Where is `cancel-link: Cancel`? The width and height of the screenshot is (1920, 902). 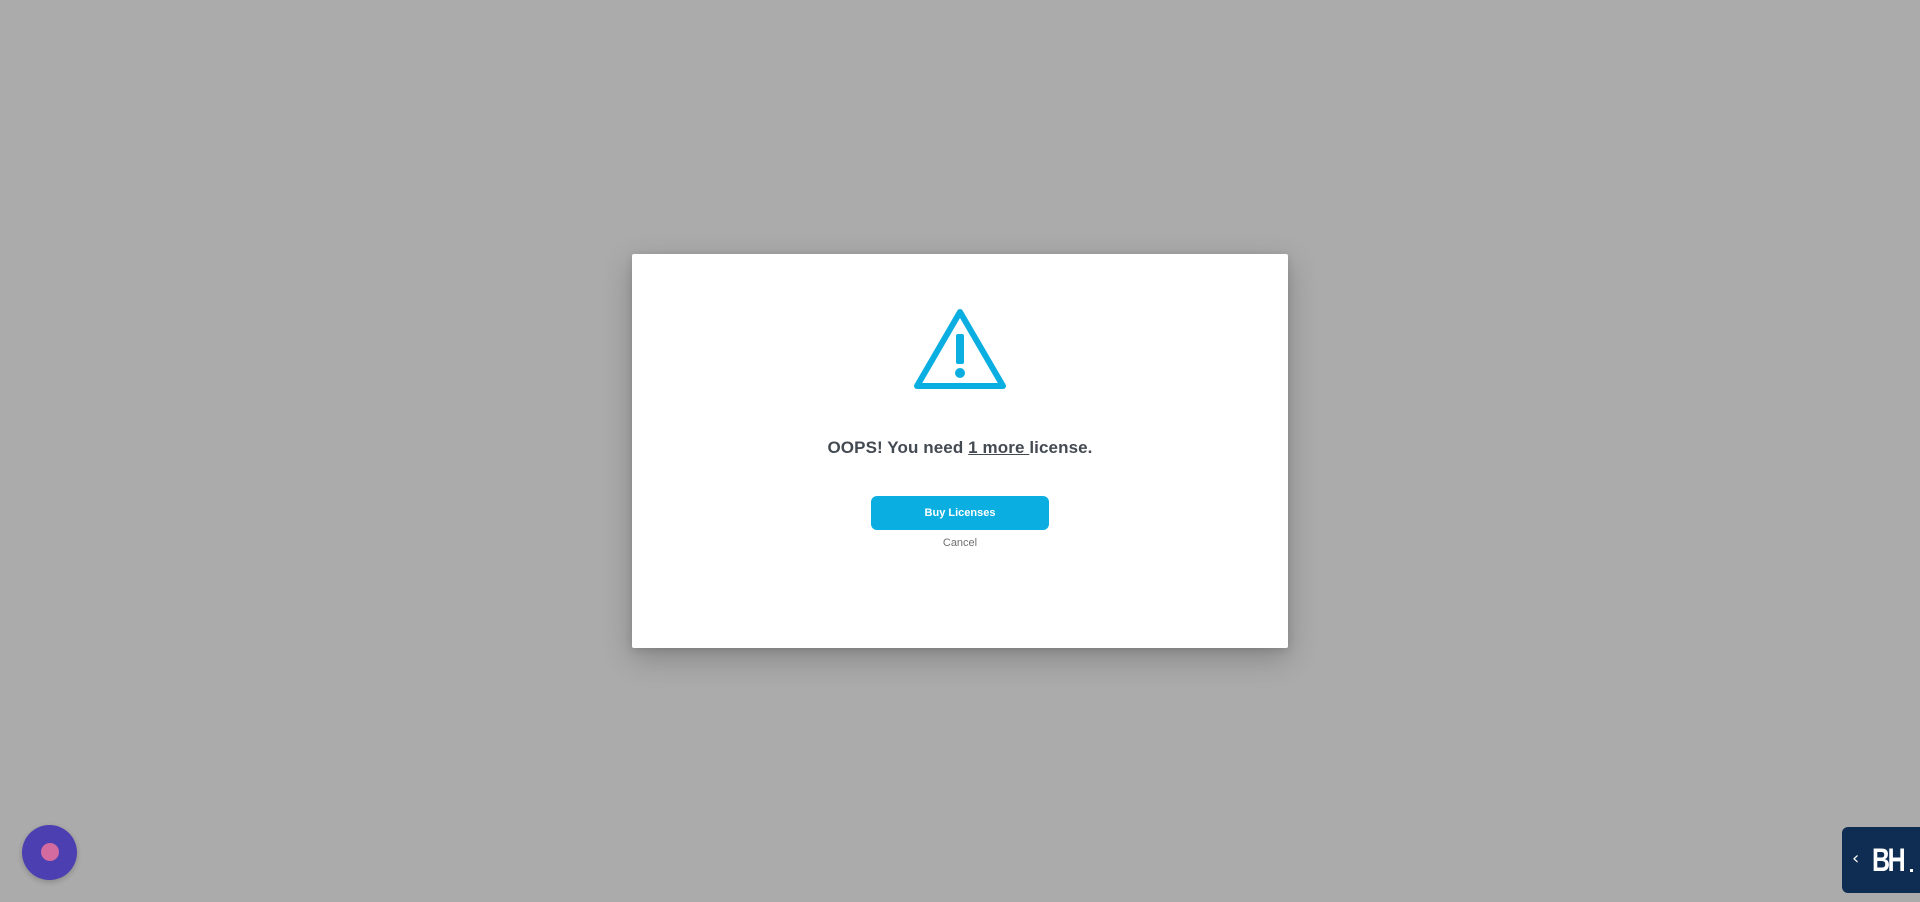 cancel-link: Cancel is located at coordinates (960, 543).